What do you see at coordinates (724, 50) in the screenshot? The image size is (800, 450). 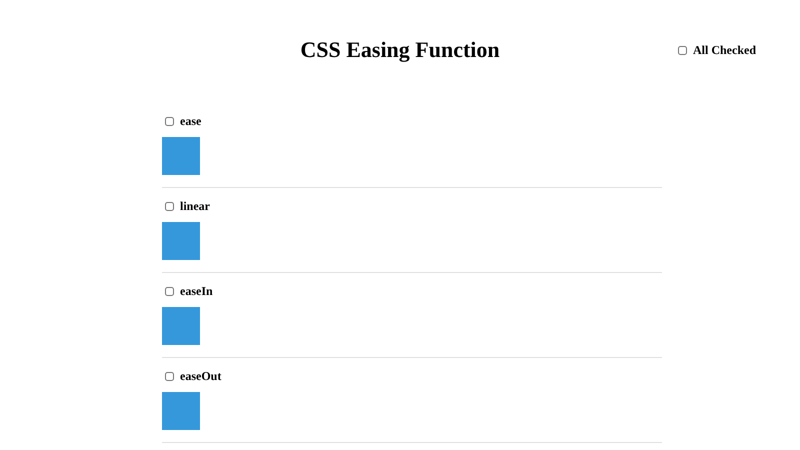 I see `all-checked-label: All Checked` at bounding box center [724, 50].